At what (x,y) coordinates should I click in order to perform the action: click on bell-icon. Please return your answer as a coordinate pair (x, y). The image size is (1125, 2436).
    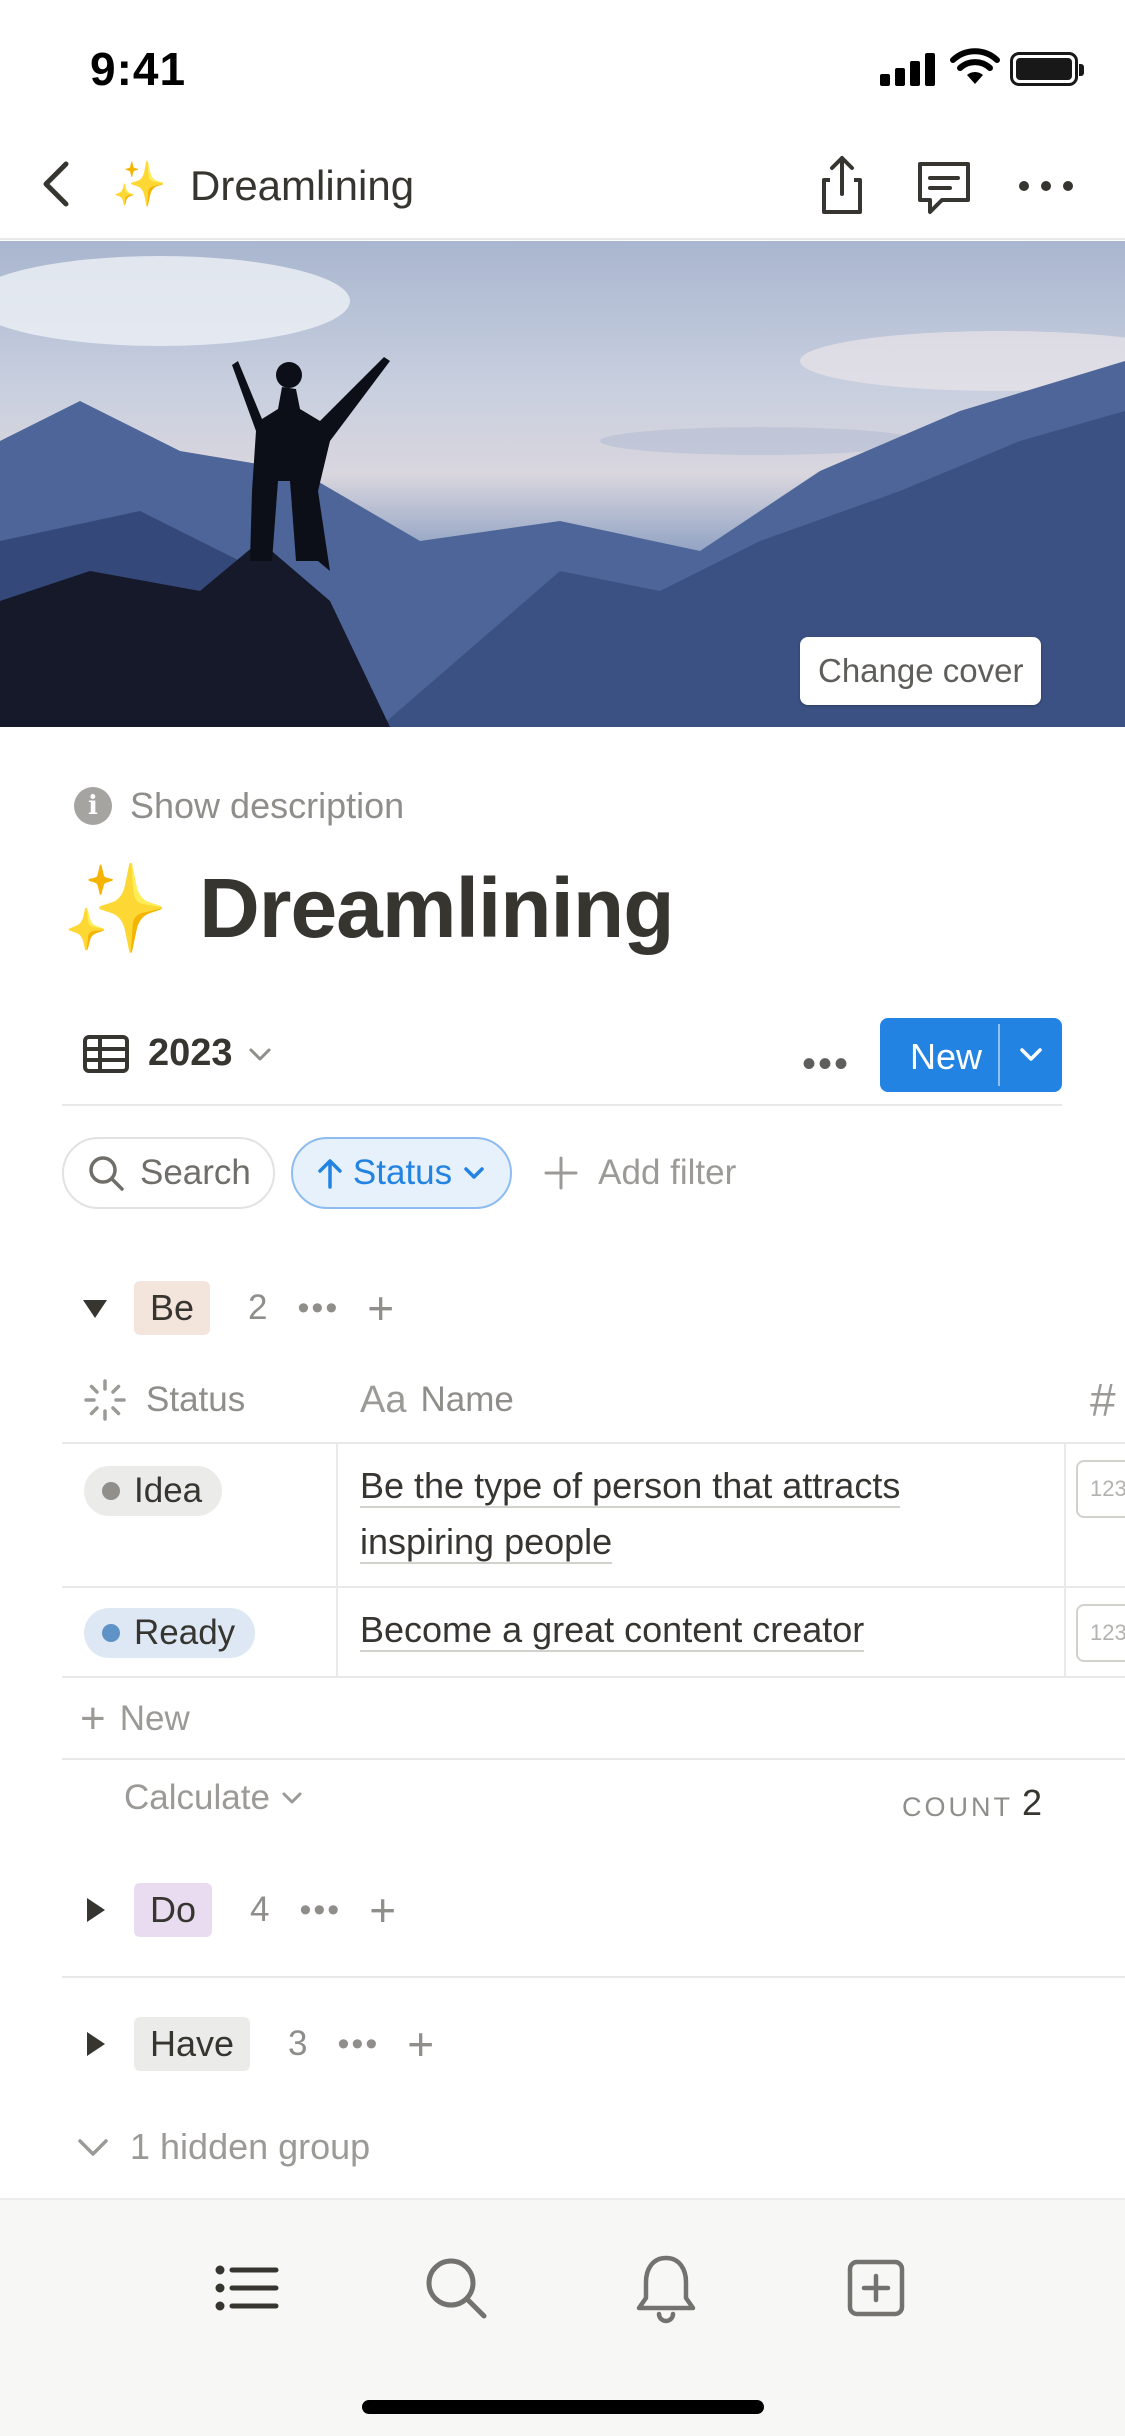
    Looking at the image, I should click on (666, 2288).